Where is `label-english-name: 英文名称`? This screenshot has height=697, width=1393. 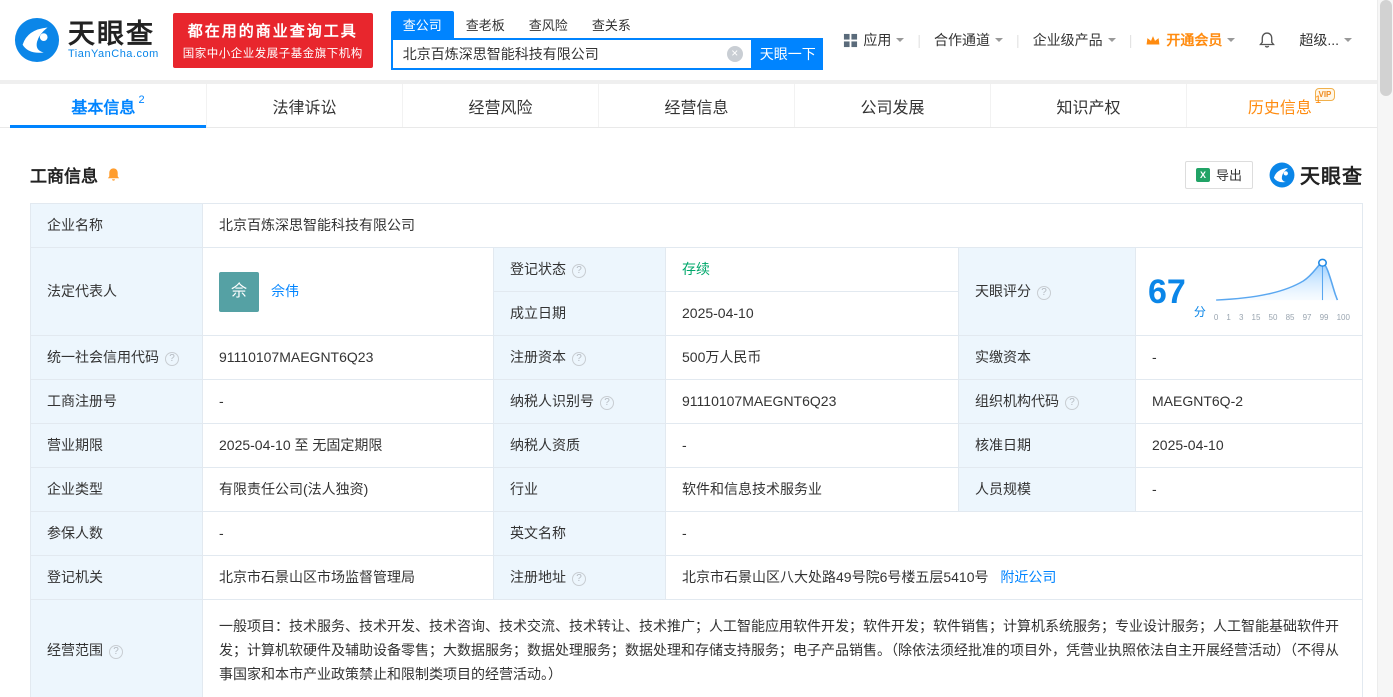
label-english-name: 英文名称 is located at coordinates (579, 533).